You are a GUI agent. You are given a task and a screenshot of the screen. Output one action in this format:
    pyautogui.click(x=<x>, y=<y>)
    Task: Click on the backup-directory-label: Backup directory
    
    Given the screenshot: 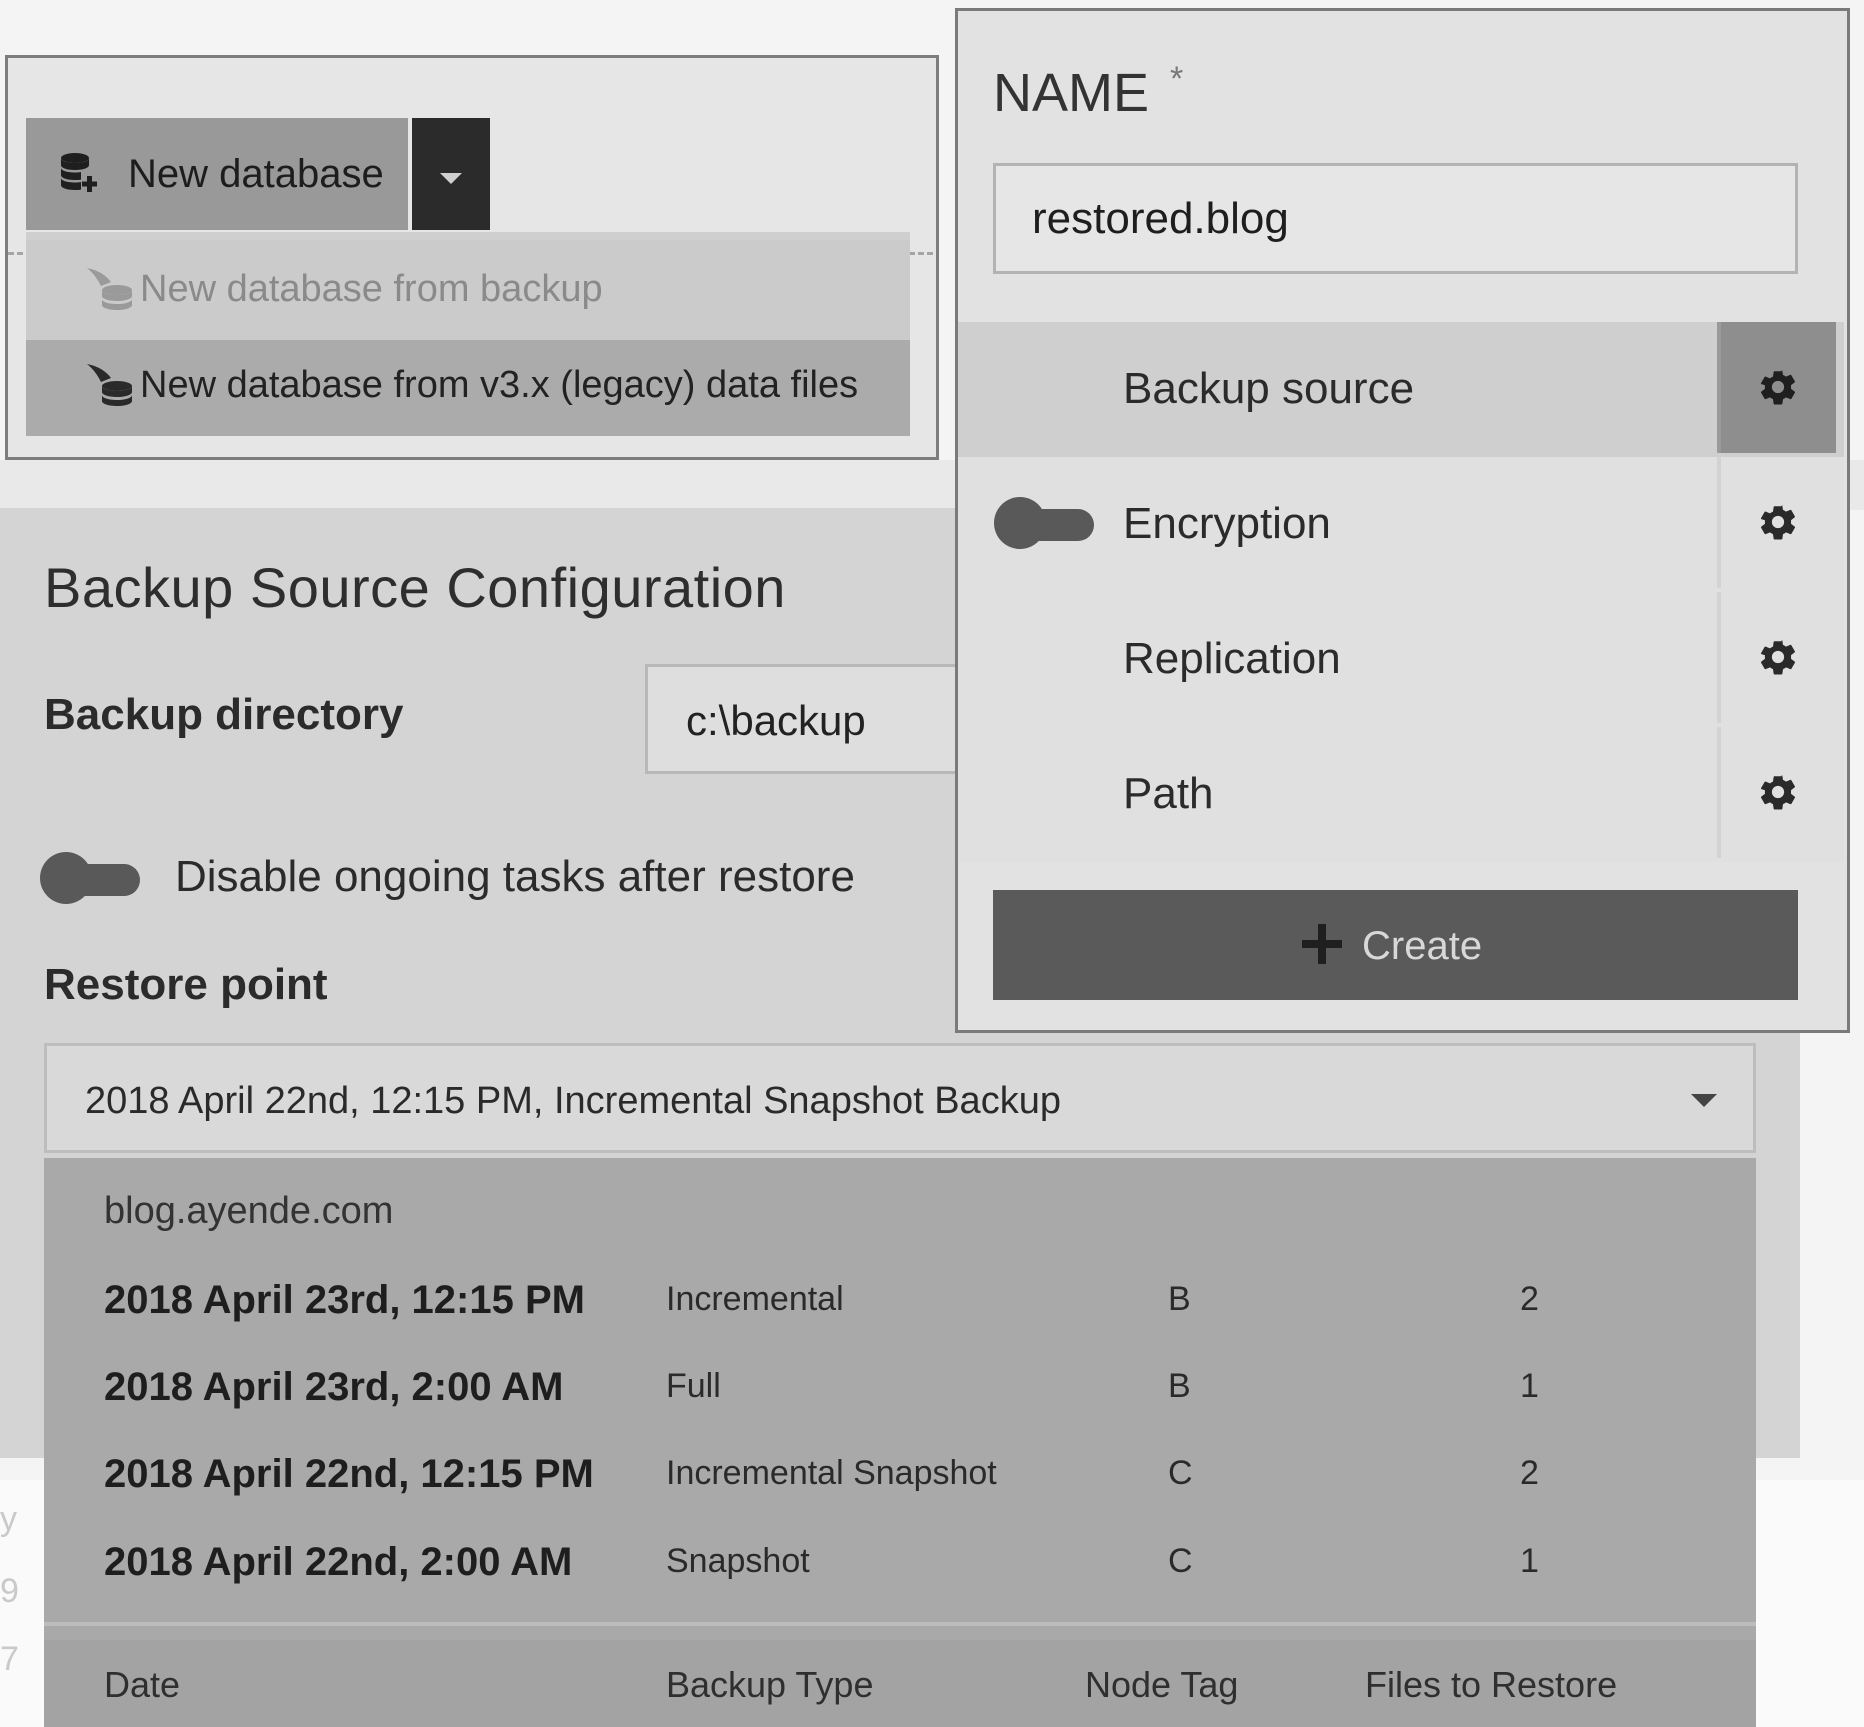 What is the action you would take?
    pyautogui.click(x=224, y=714)
    